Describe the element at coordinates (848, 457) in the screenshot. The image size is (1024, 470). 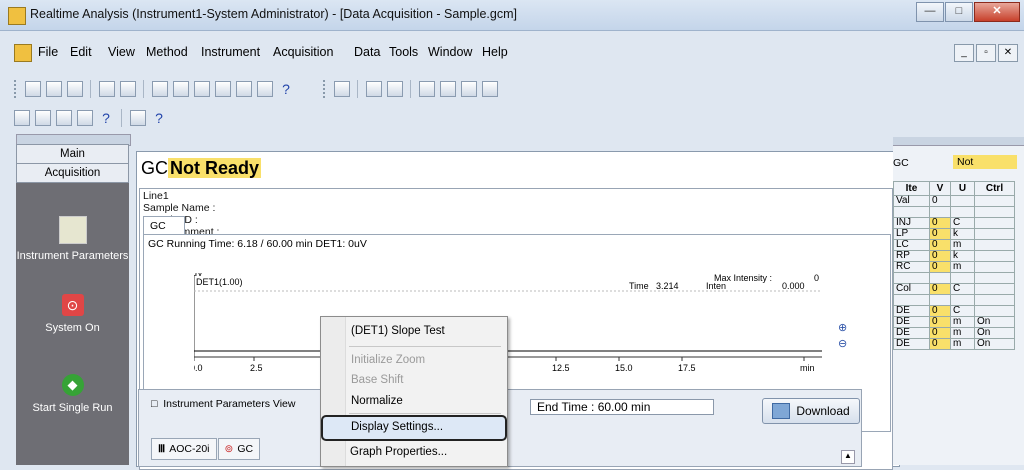
I see `scroll-up-button: ▲` at that location.